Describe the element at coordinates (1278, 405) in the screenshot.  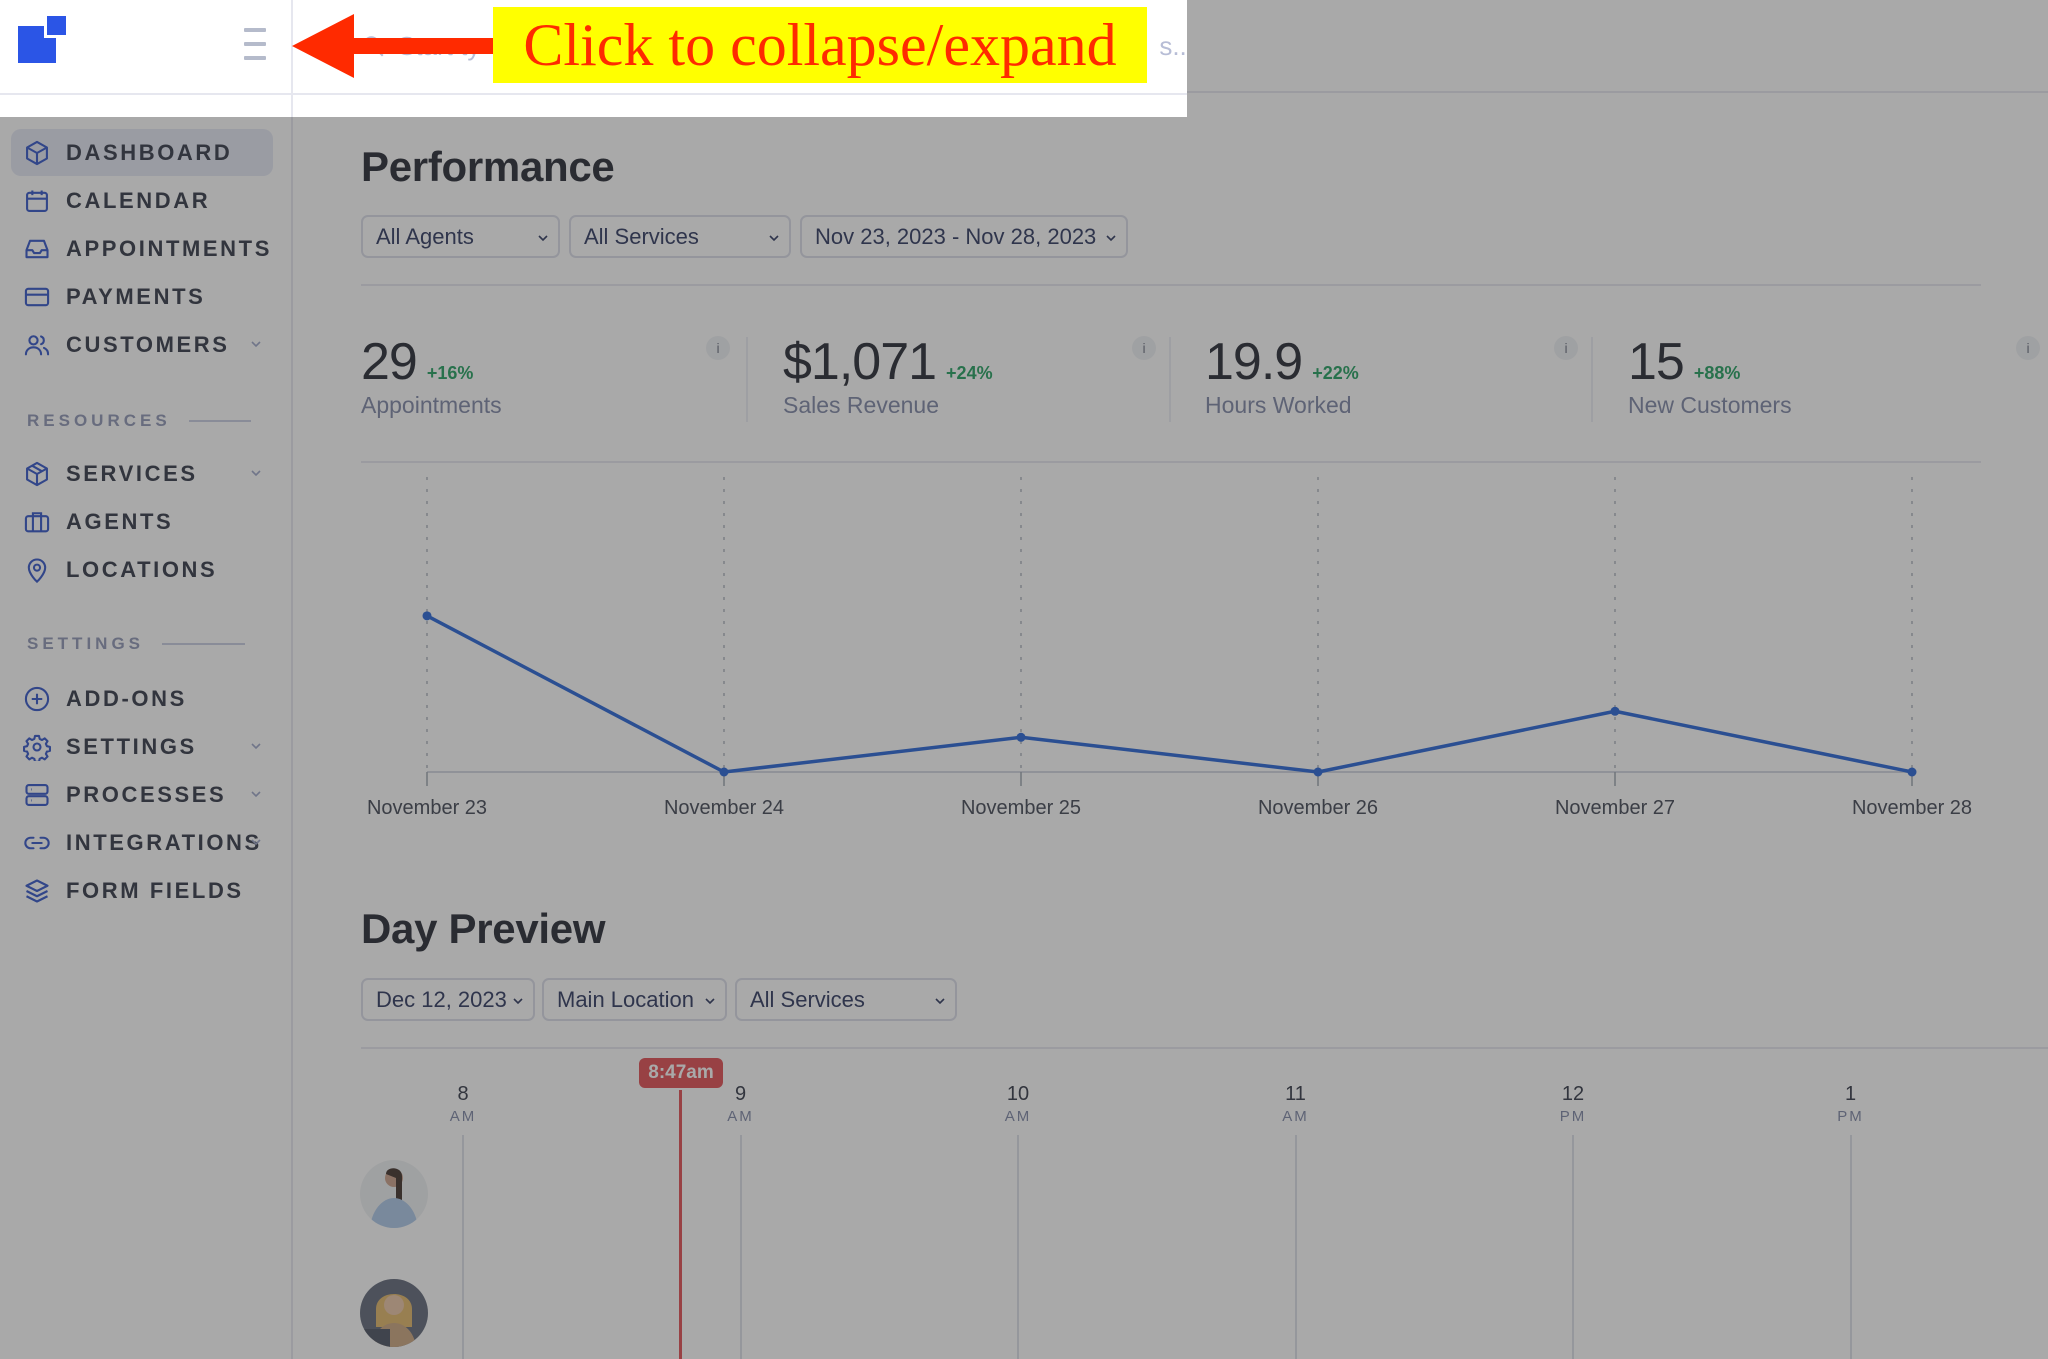
I see `stat-label: Hours Worked` at that location.